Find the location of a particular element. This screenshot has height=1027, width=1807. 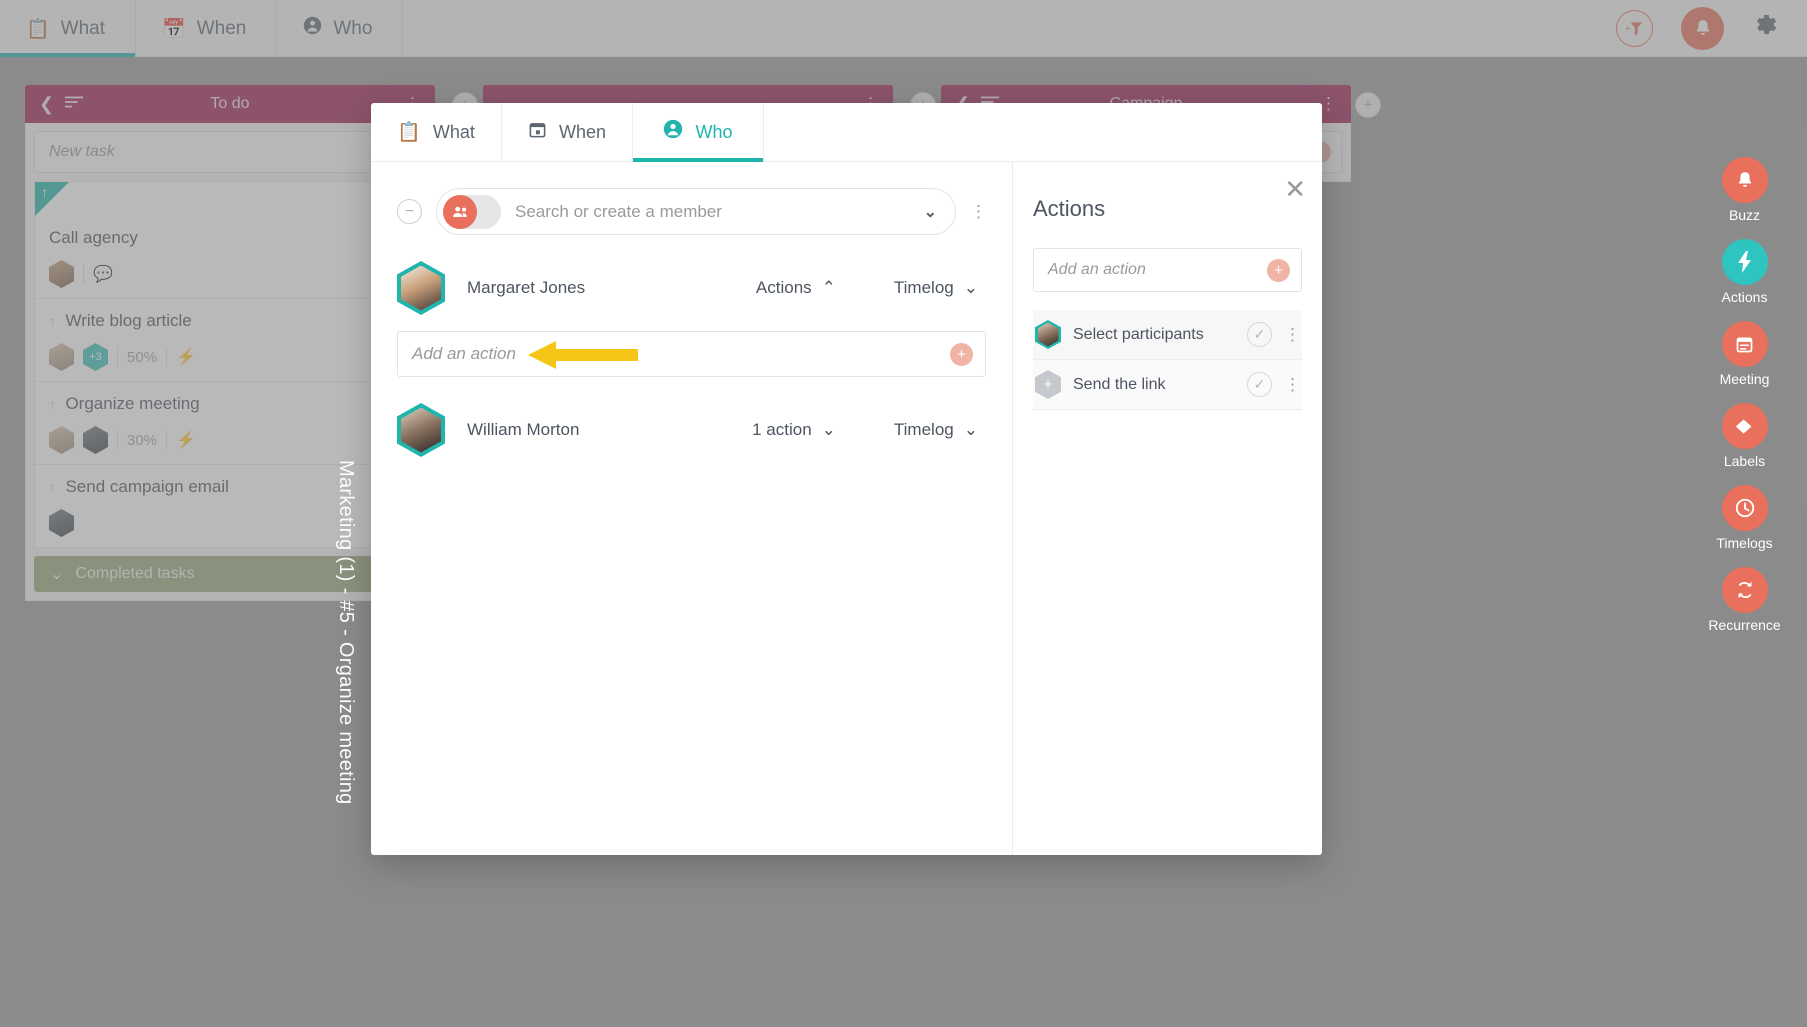

rail-label: Labels is located at coordinates (1744, 461).